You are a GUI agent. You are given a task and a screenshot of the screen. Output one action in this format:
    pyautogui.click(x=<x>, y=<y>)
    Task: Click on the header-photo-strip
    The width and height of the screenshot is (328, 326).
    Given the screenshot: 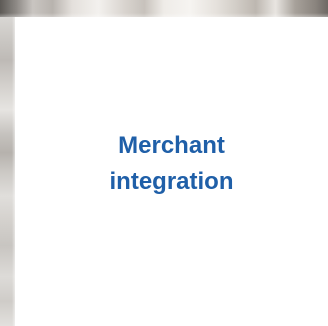 What is the action you would take?
    pyautogui.click(x=164, y=8)
    